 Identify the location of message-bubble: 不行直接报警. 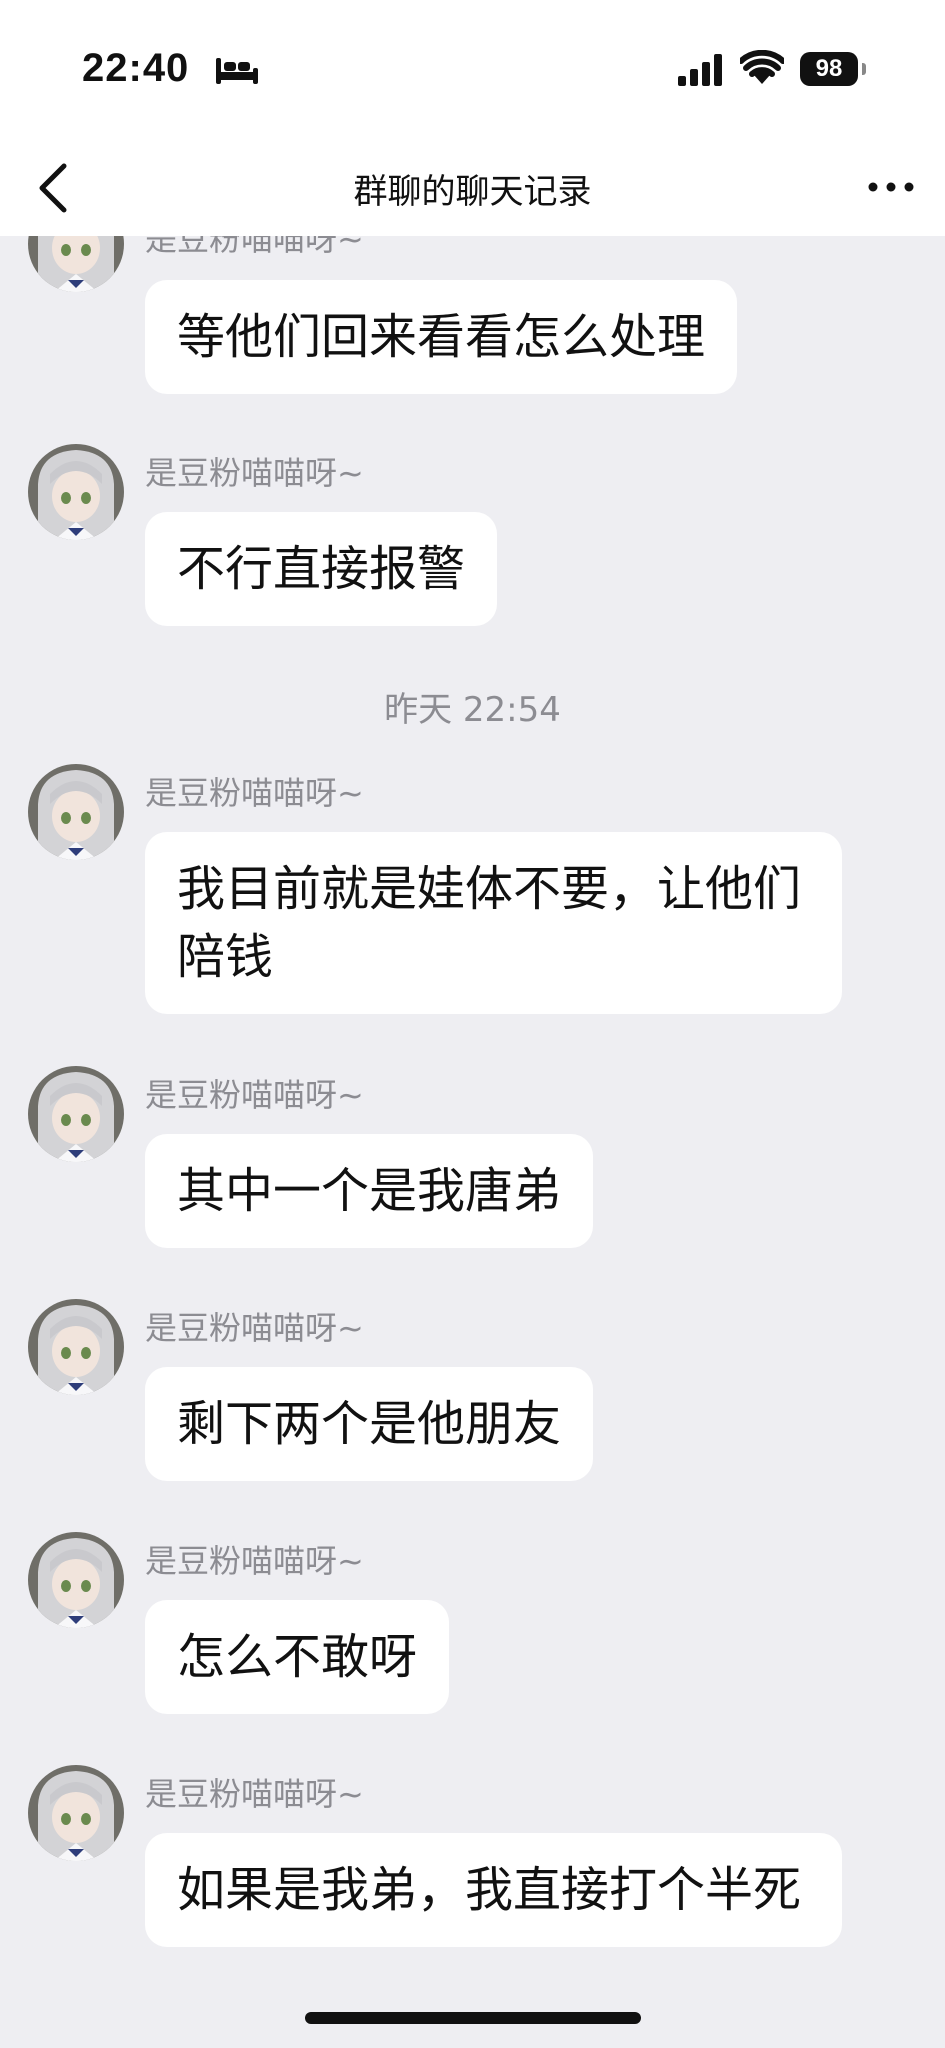
(321, 569).